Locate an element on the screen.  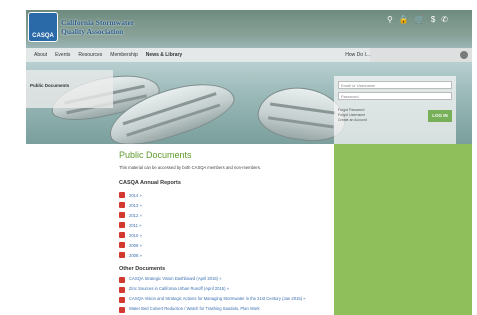
list-item: 2012 » is located at coordinates (225, 215).